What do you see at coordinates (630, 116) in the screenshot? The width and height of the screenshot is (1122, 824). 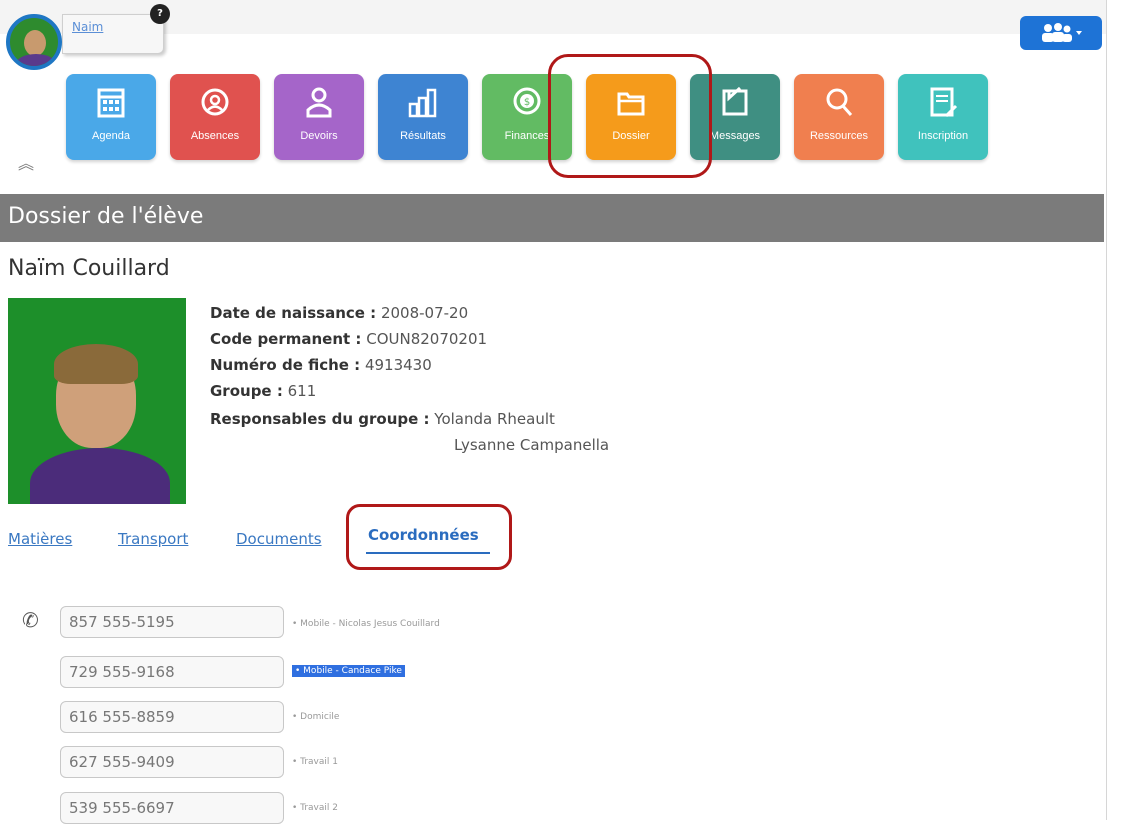 I see `highlight-dossier` at bounding box center [630, 116].